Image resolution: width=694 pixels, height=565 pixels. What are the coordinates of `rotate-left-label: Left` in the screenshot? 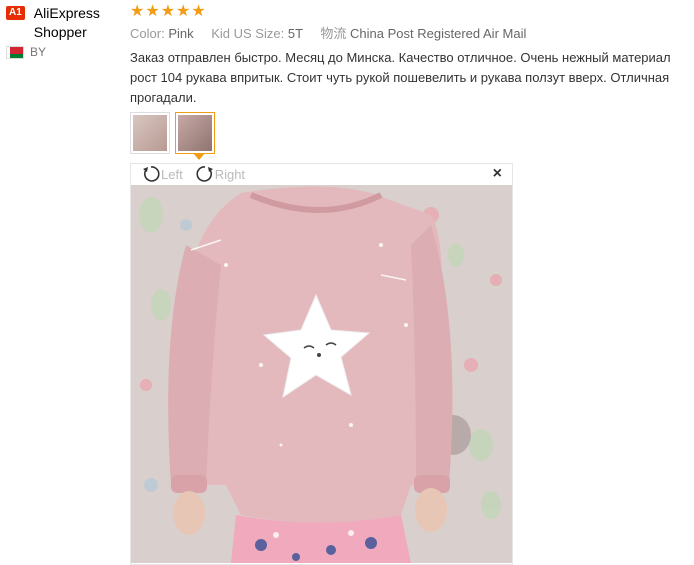 It's located at (172, 174).